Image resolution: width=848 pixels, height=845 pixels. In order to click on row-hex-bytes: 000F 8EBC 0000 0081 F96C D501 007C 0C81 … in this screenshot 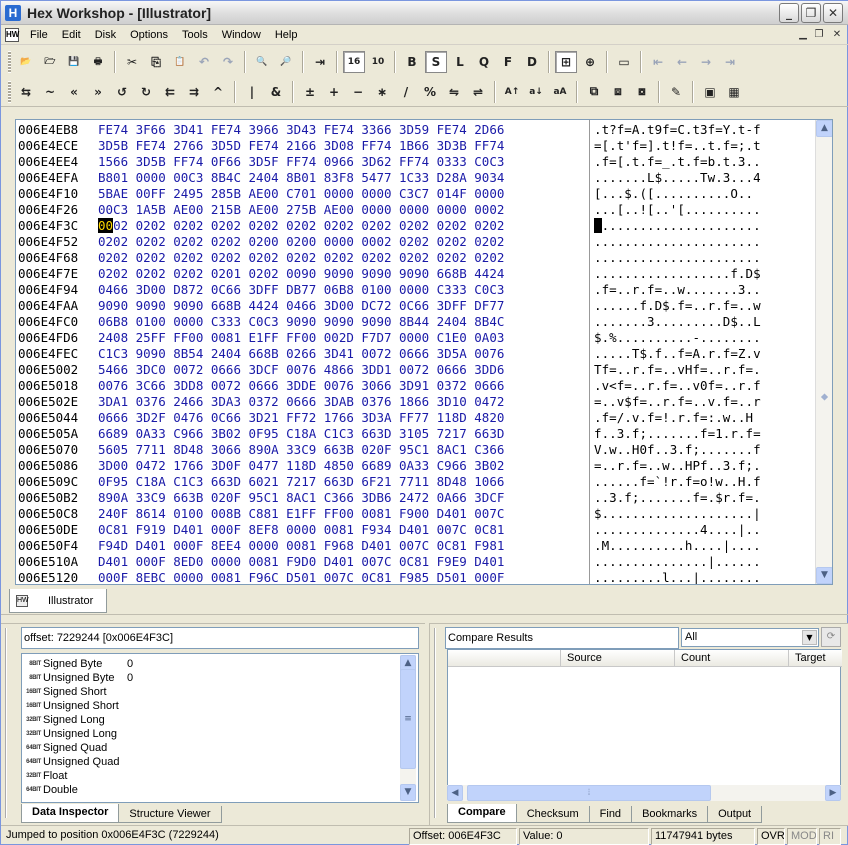, I will do `click(301, 577)`.